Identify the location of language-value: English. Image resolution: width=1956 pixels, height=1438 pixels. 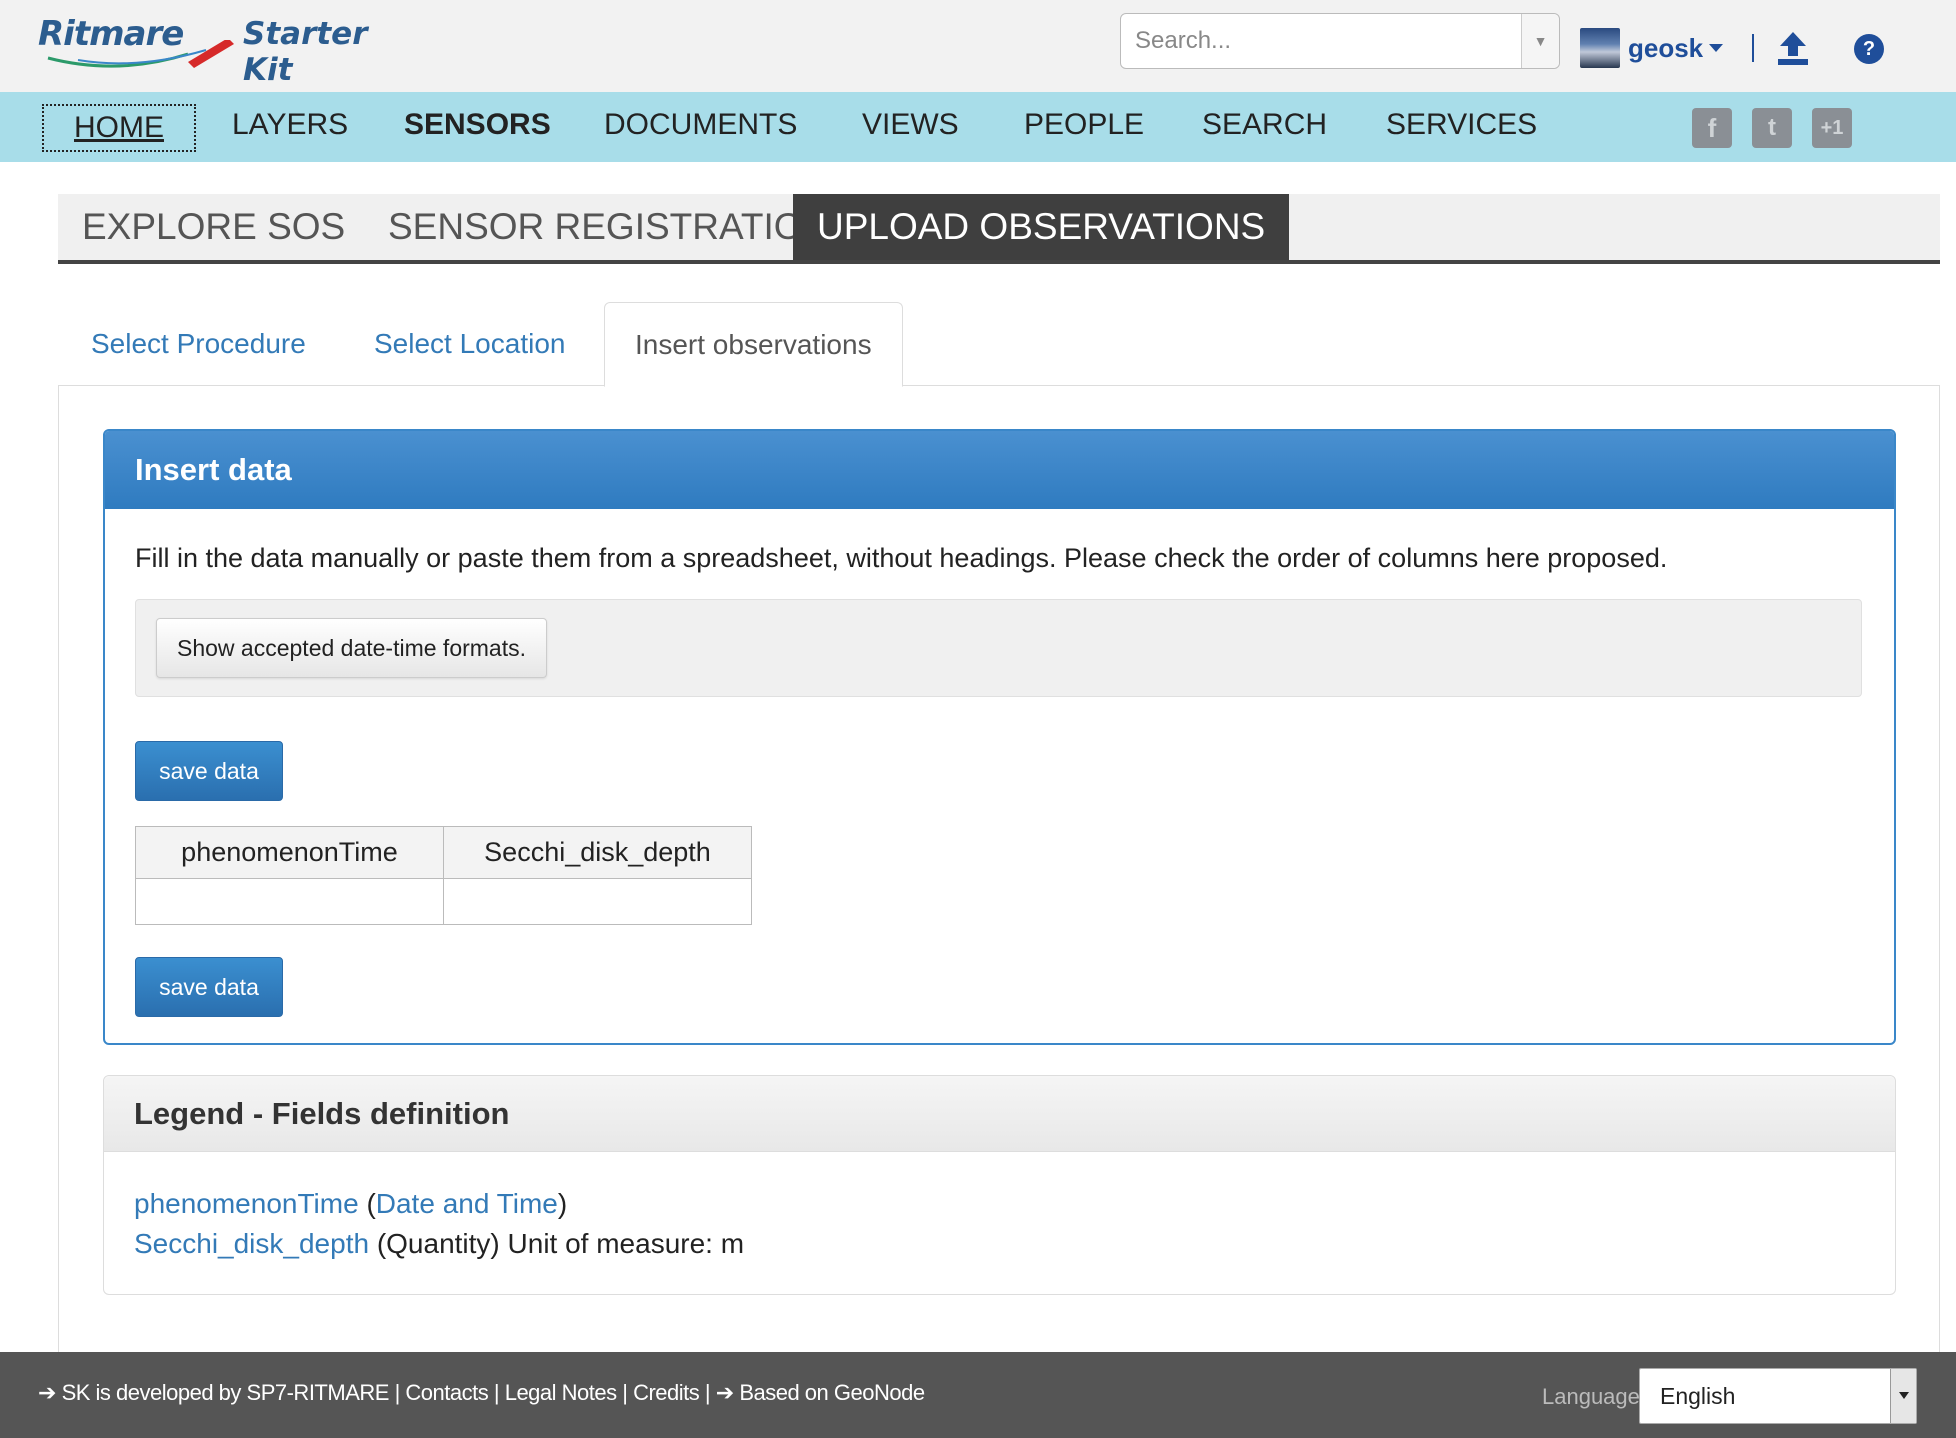
(1698, 1396).